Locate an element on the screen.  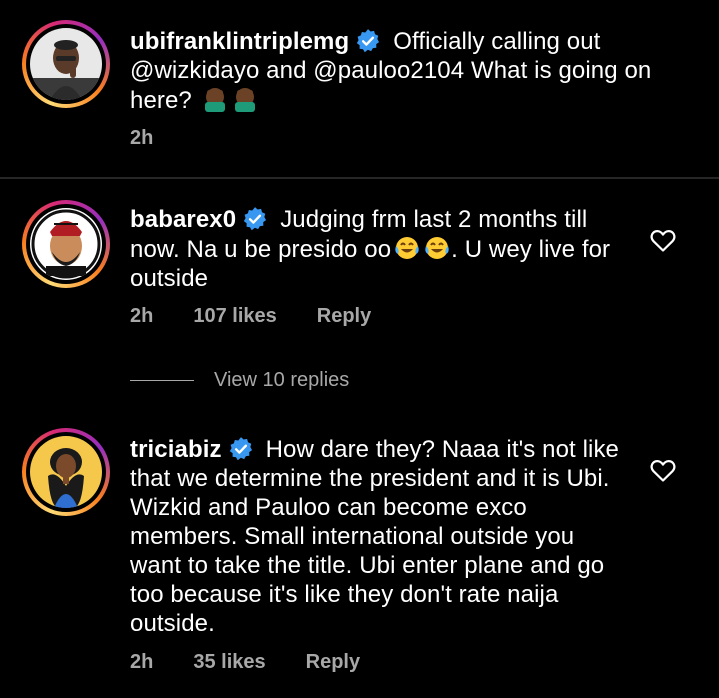
view-replies-label: View 10 replies is located at coordinates (281, 380).